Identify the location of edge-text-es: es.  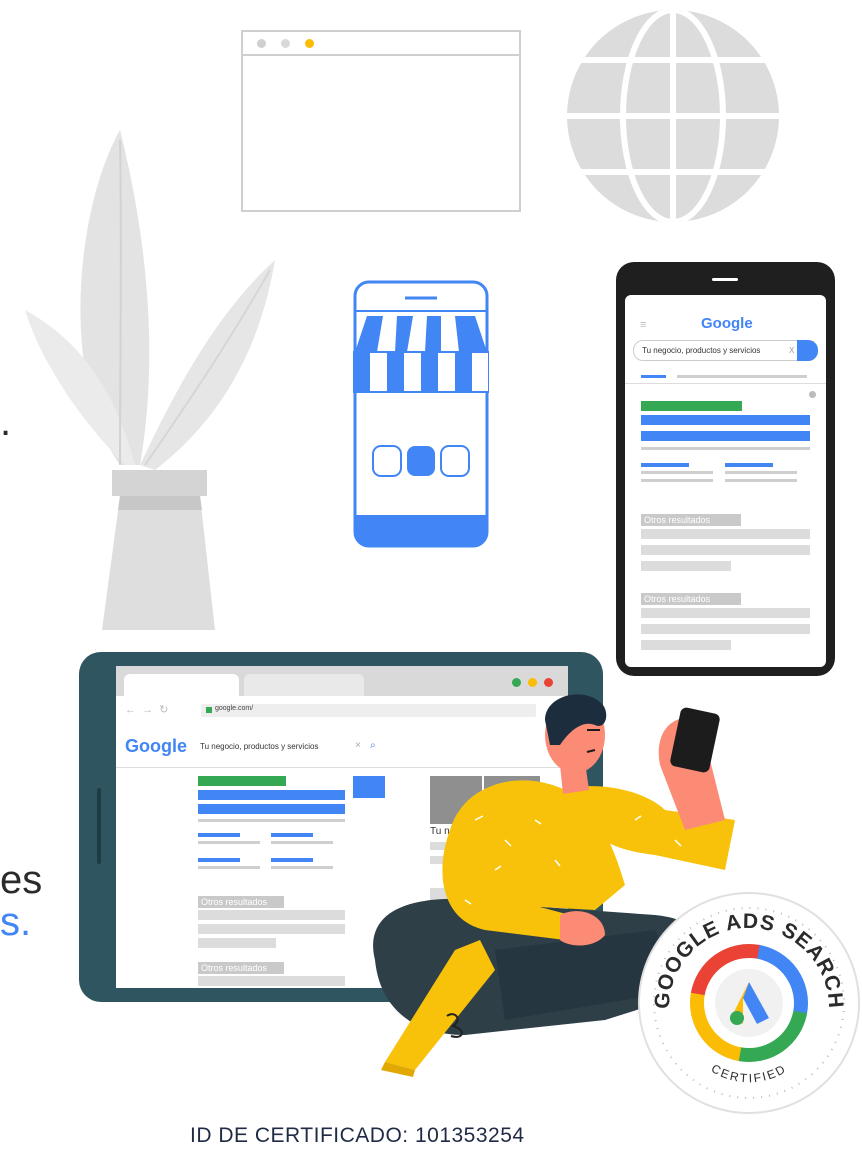
(21, 880).